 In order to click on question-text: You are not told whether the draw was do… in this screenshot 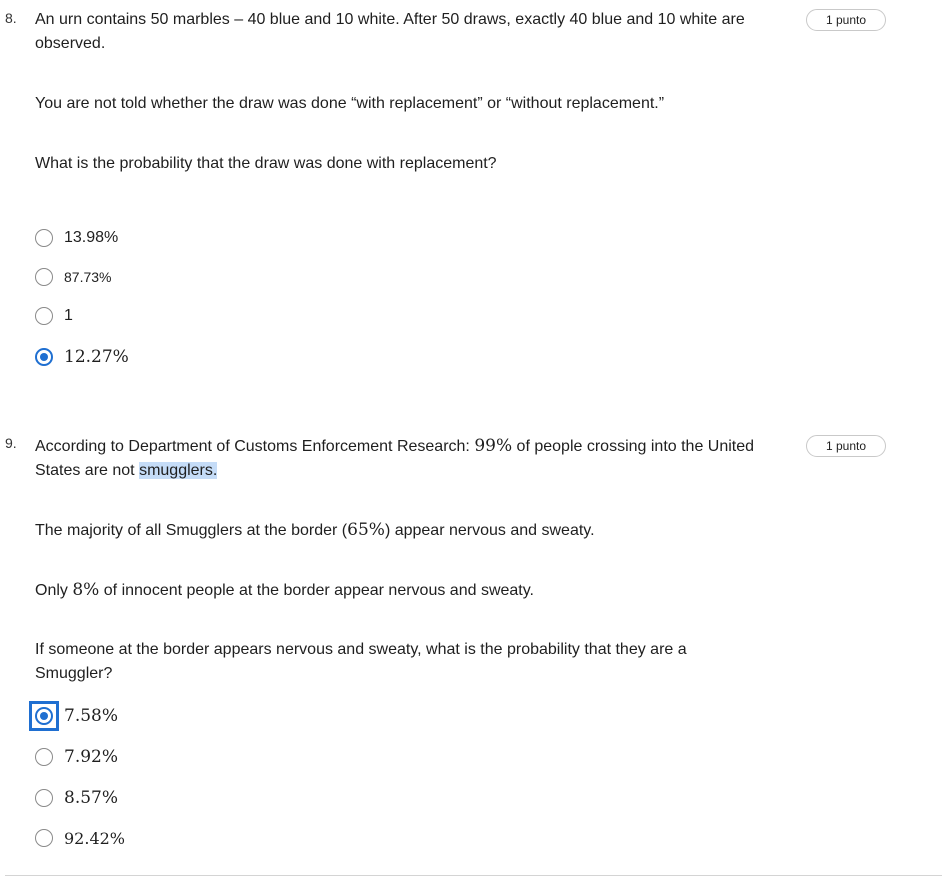, I will do `click(350, 103)`.